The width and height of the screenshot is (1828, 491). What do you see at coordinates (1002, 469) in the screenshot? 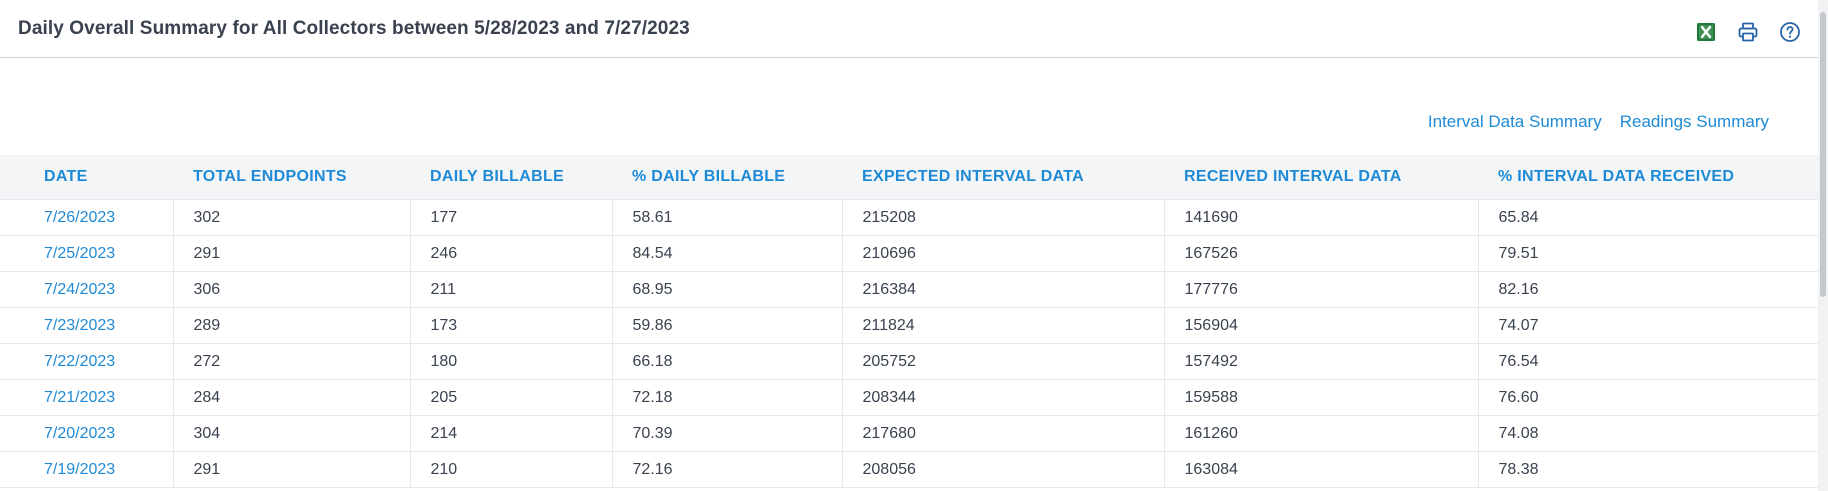
I see `expected-interval-data-cell: 208056` at bounding box center [1002, 469].